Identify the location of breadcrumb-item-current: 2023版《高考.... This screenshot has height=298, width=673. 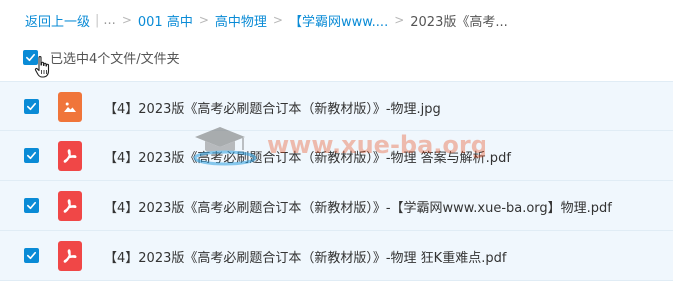
(459, 22).